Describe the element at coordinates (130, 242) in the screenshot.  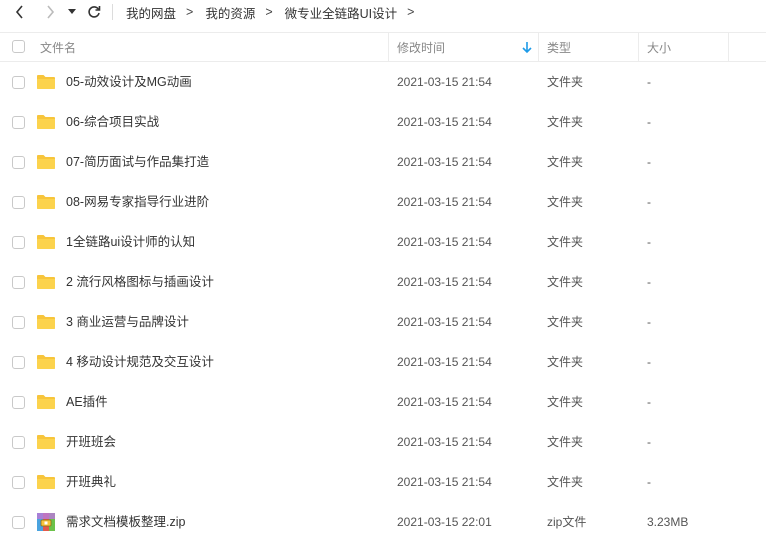
I see `file-name: 1全链路ui设计师的认知` at that location.